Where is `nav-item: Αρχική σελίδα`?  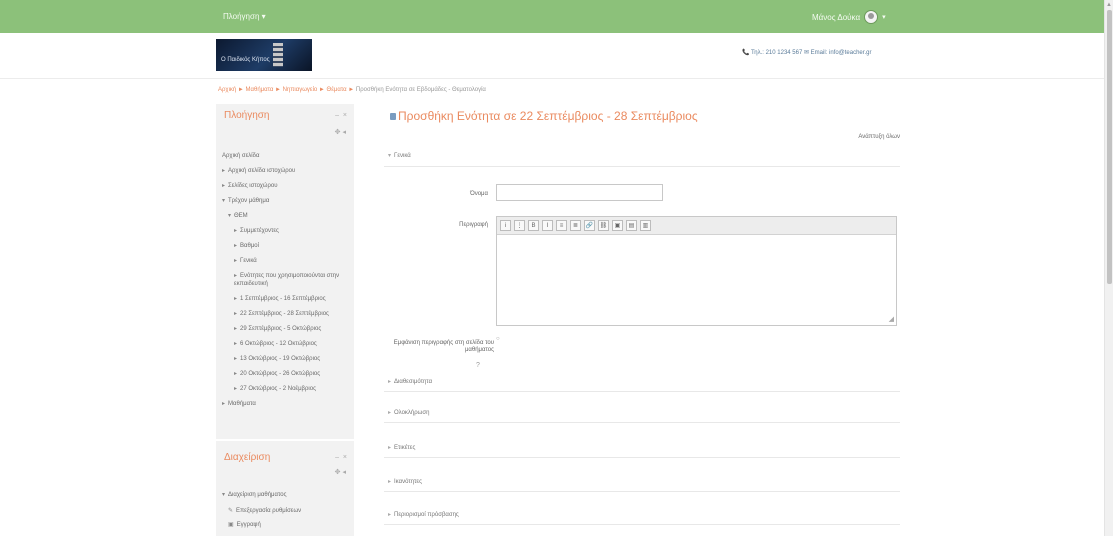
nav-item: Αρχική σελίδα is located at coordinates (285, 155).